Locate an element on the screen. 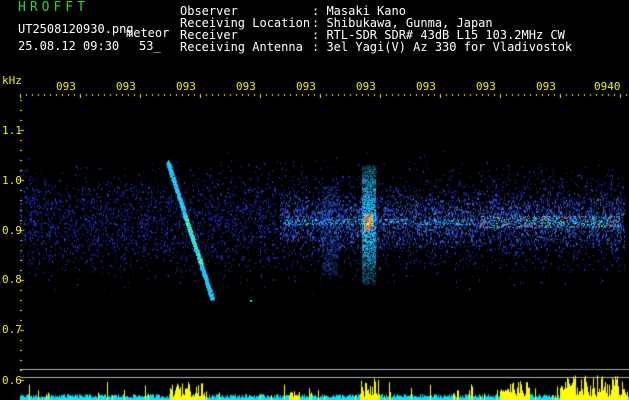 Image resolution: width=629 pixels, height=400 pixels. y-tick: 0.8 is located at coordinates (12, 279).